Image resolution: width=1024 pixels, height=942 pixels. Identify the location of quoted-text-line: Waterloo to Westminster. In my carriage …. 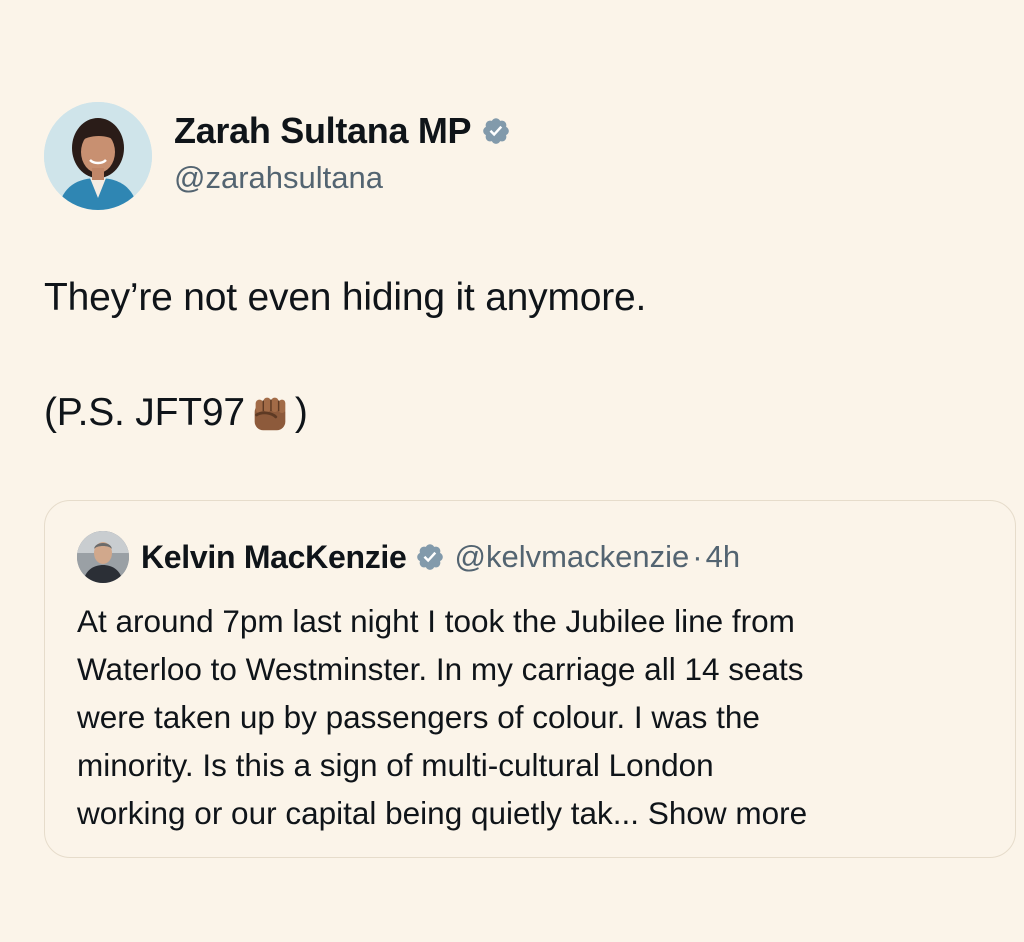
(440, 669).